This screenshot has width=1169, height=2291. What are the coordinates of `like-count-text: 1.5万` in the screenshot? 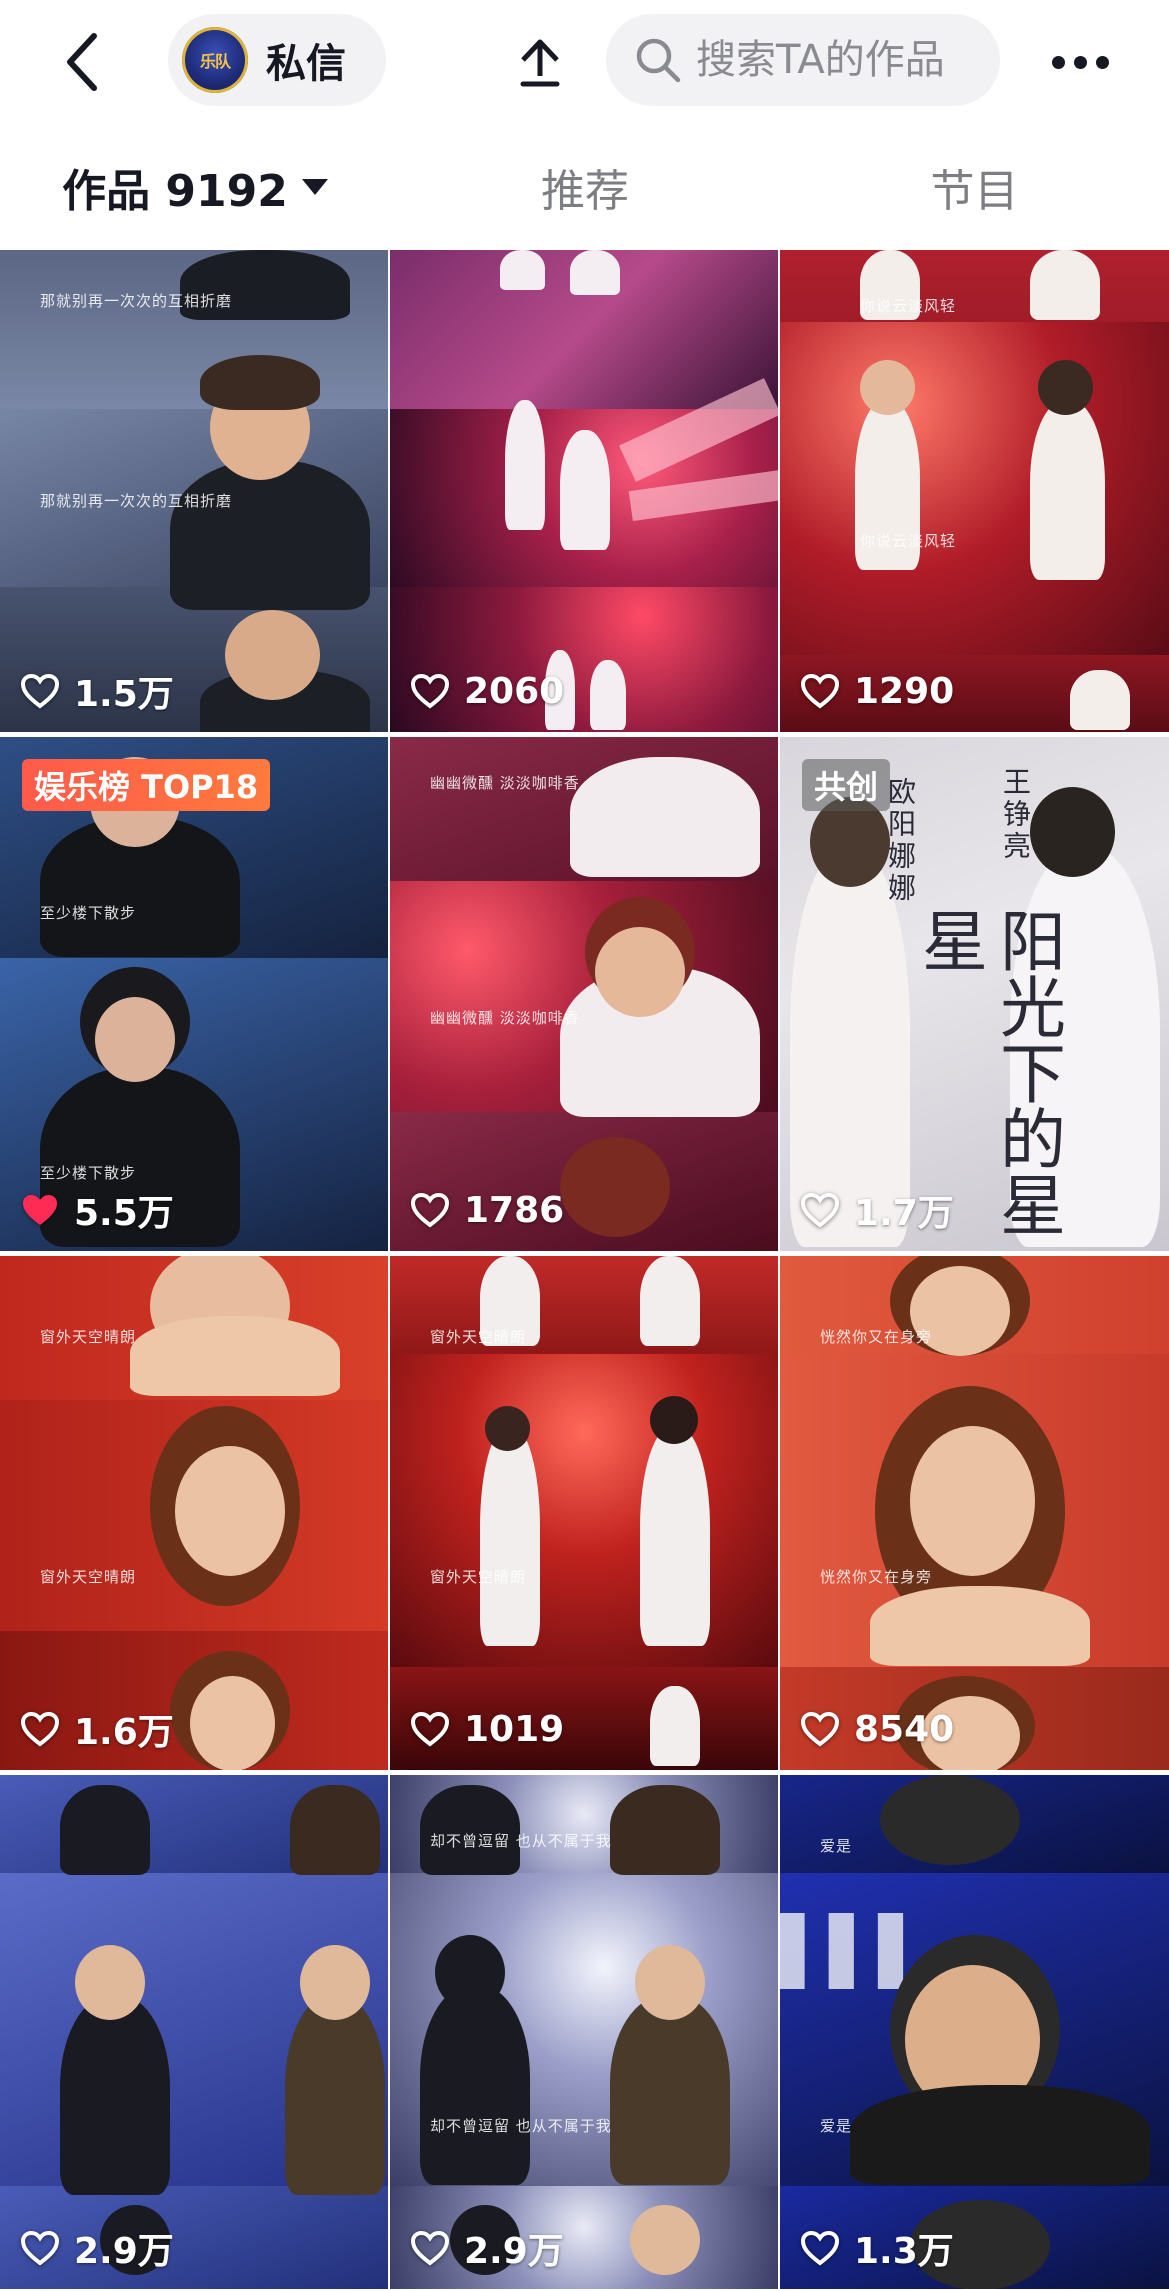 It's located at (124, 694).